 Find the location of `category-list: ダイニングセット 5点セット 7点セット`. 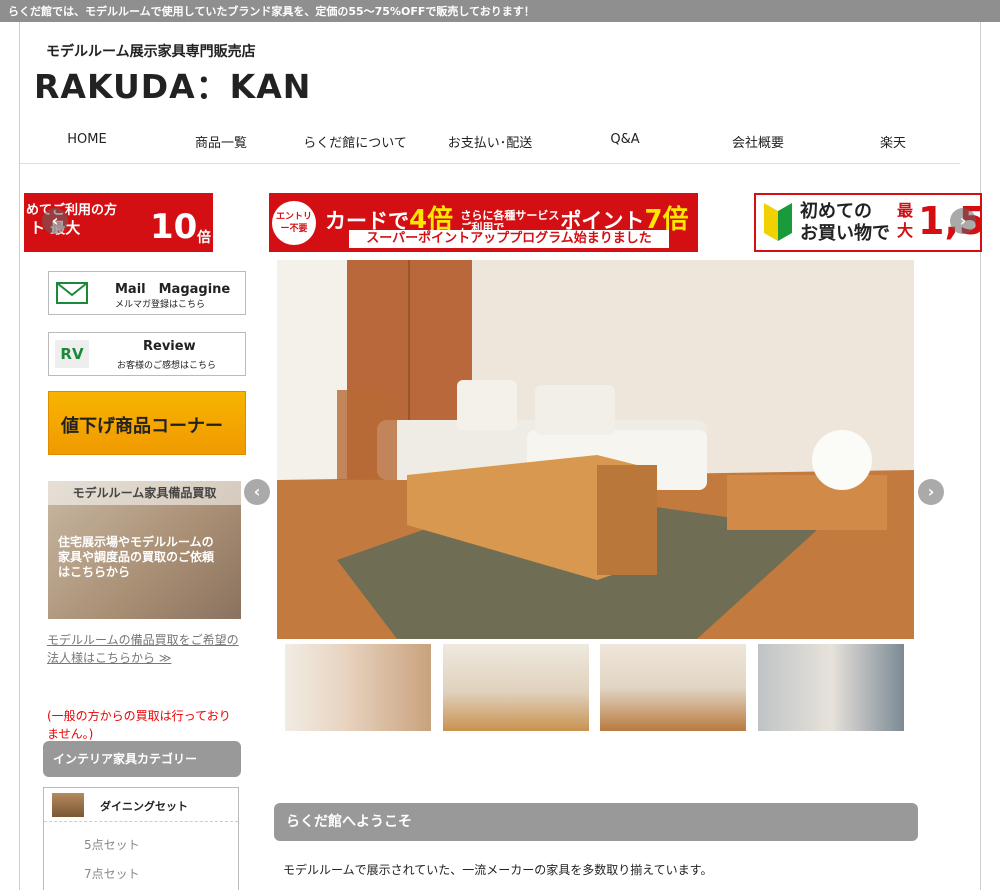

category-list: ダイニングセット 5点セット 7点セット is located at coordinates (141, 838).